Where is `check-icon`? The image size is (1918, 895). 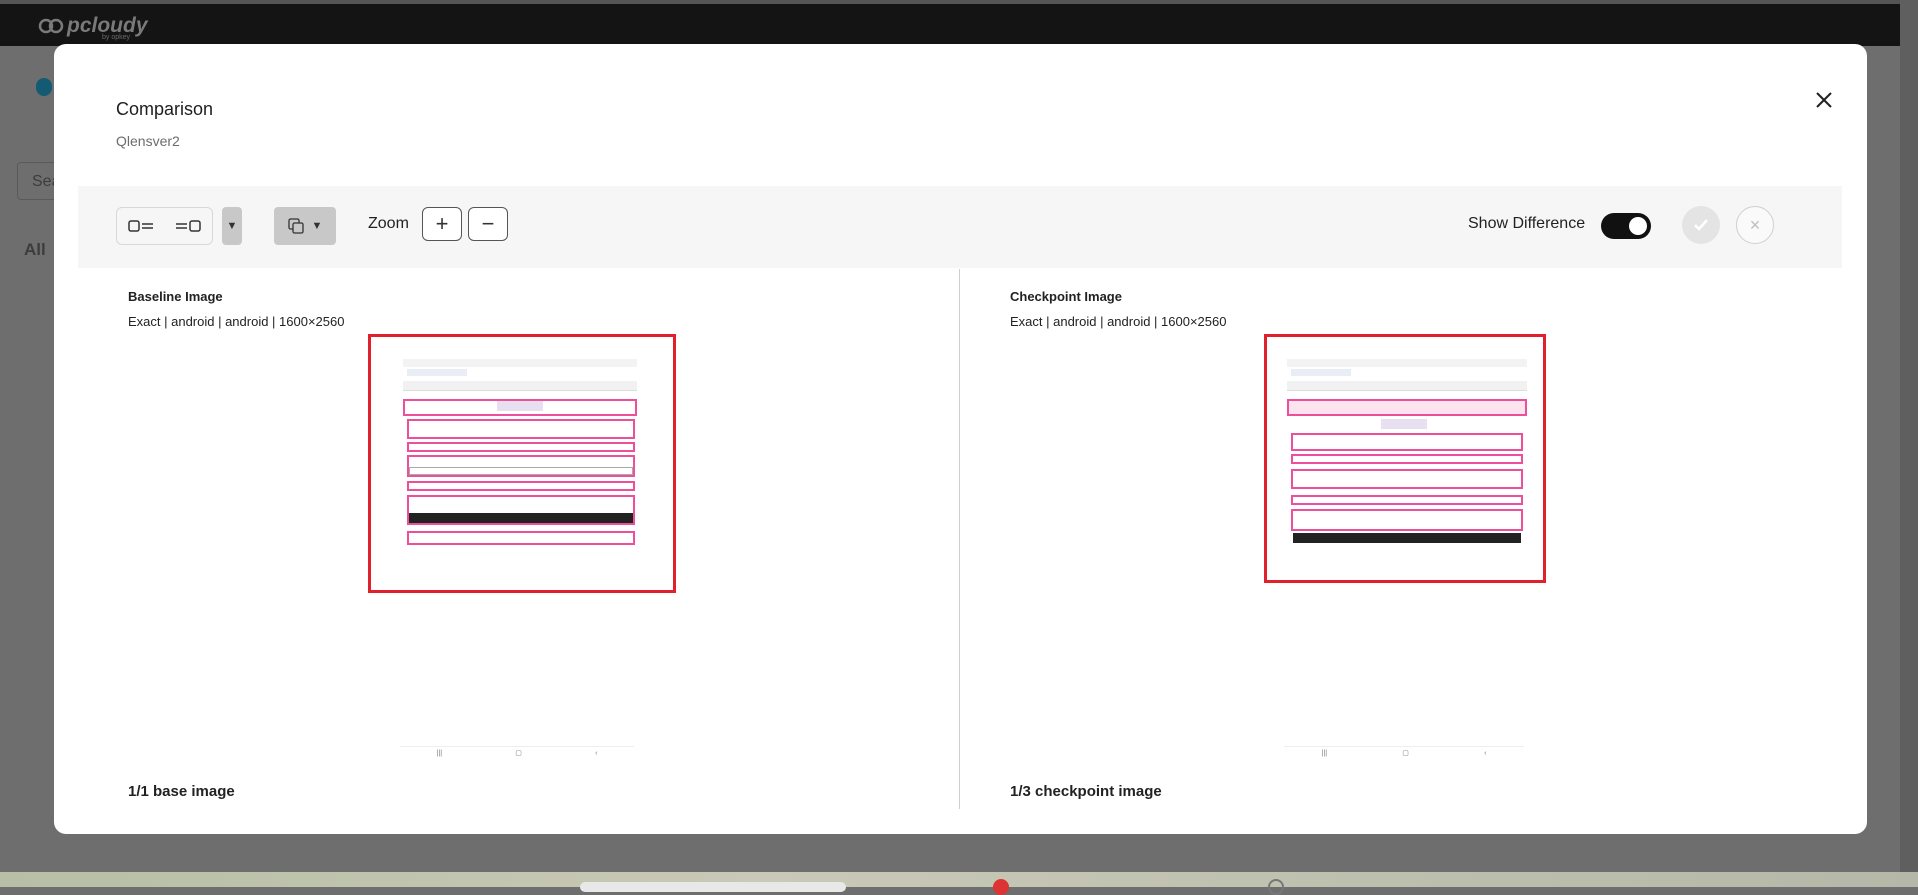
check-icon is located at coordinates (1701, 225).